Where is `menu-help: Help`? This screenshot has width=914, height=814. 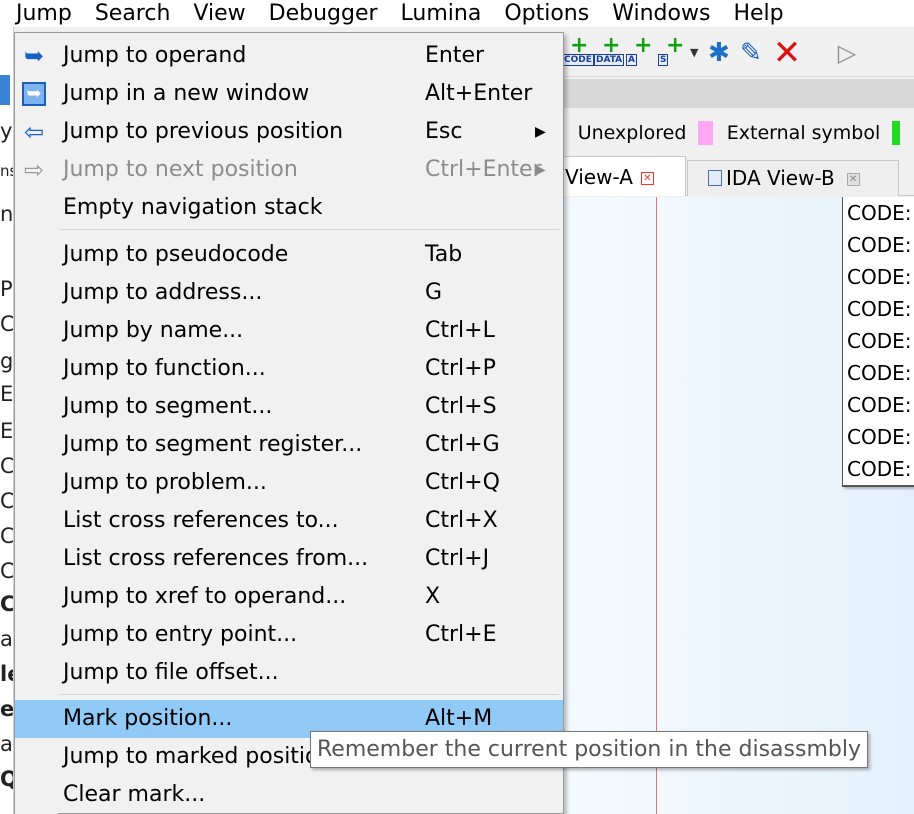 menu-help: Help is located at coordinates (757, 13).